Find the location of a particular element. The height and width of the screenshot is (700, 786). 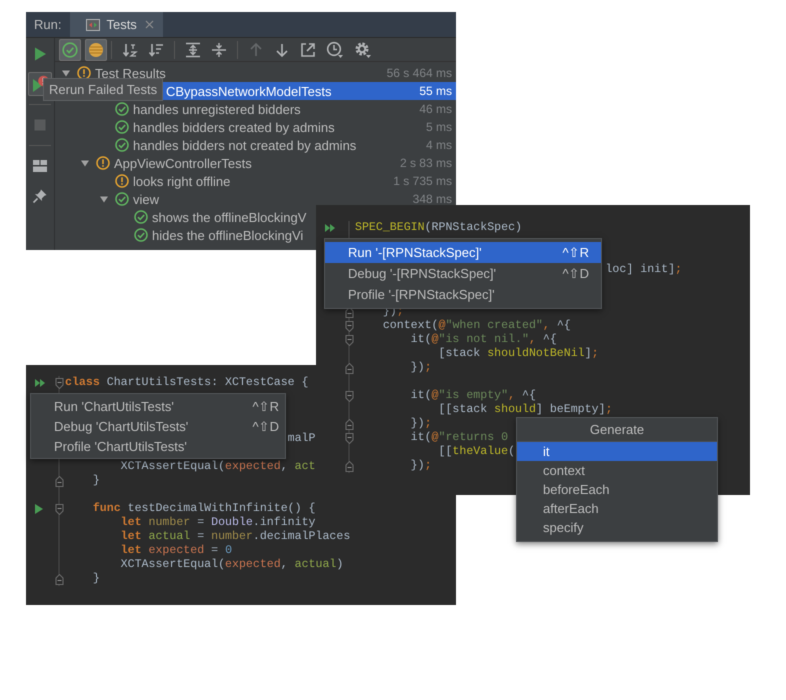

menu-item: it is located at coordinates (617, 451).